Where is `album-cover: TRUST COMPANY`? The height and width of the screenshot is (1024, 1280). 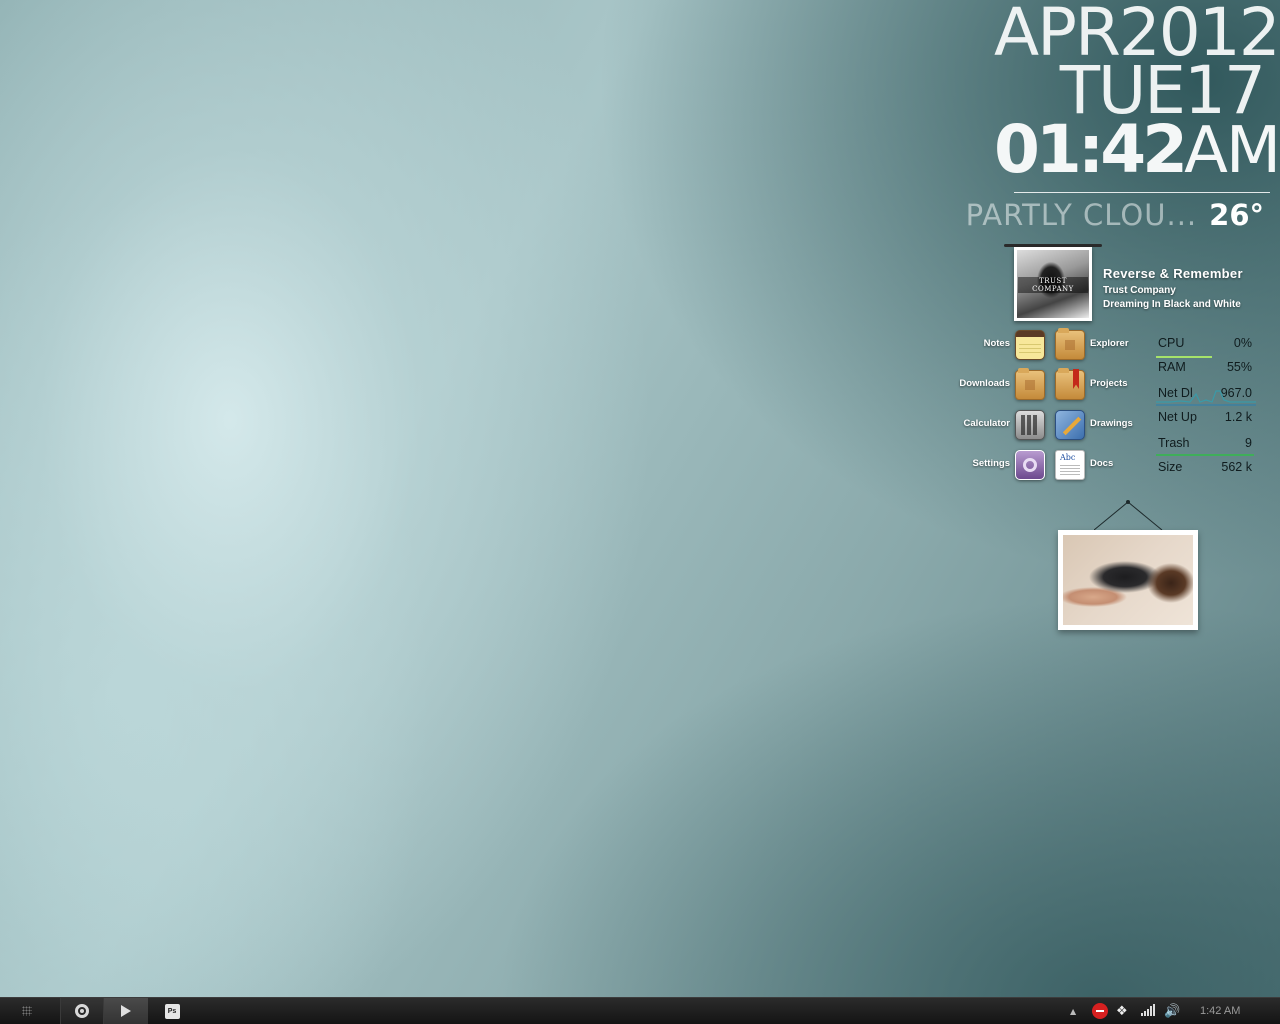 album-cover: TRUST COMPANY is located at coordinates (1053, 284).